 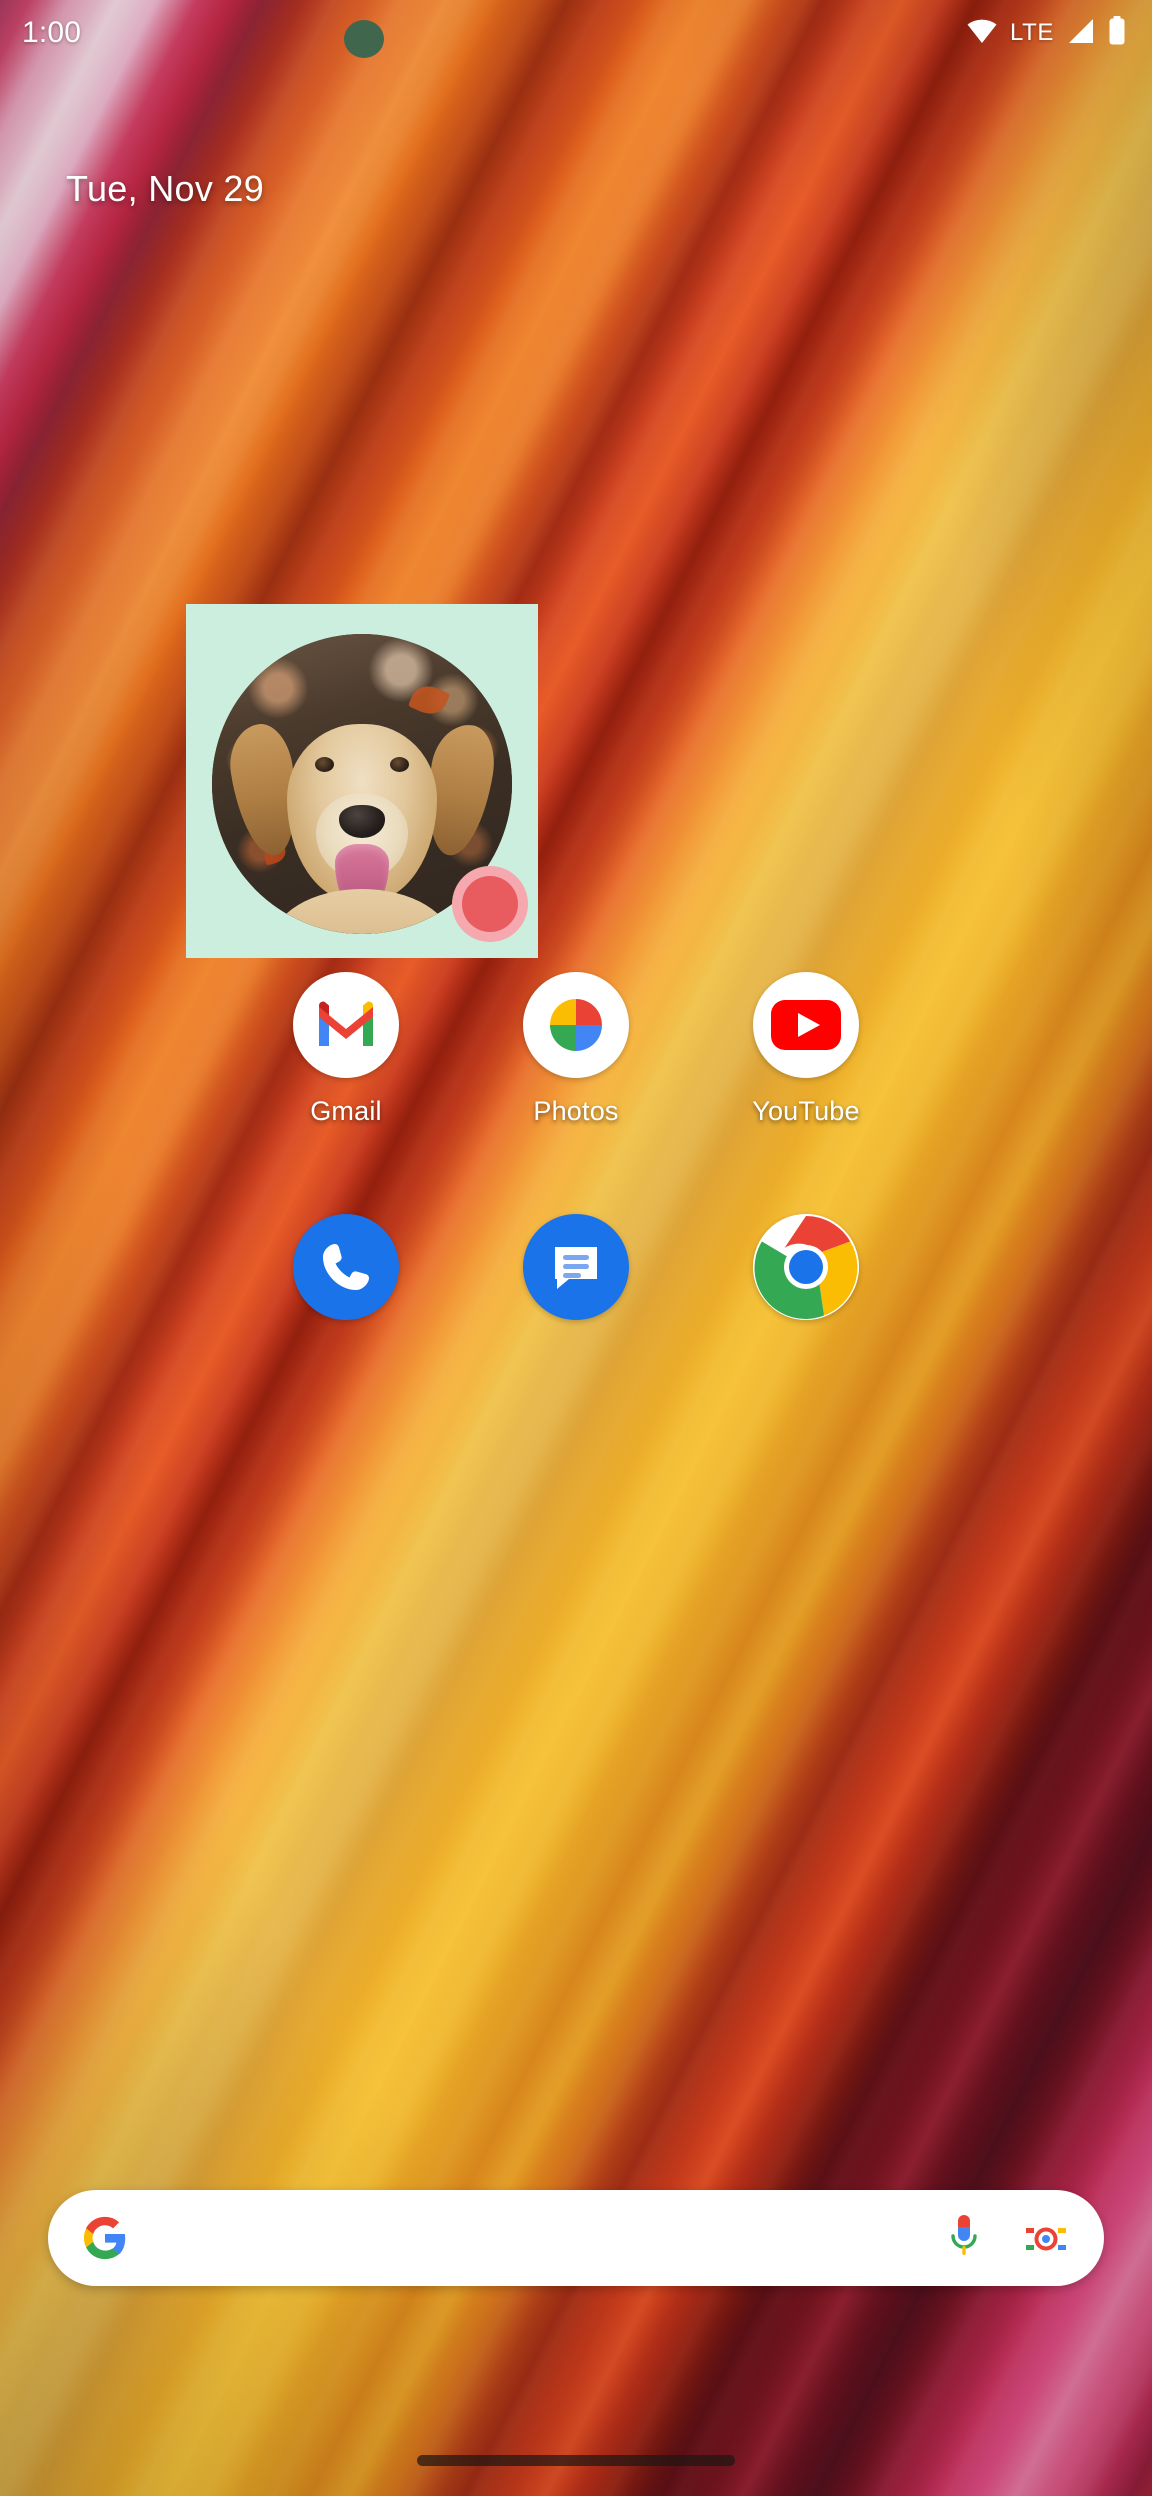 I want to click on dock-item-phone, so click(x=346, y=1267).